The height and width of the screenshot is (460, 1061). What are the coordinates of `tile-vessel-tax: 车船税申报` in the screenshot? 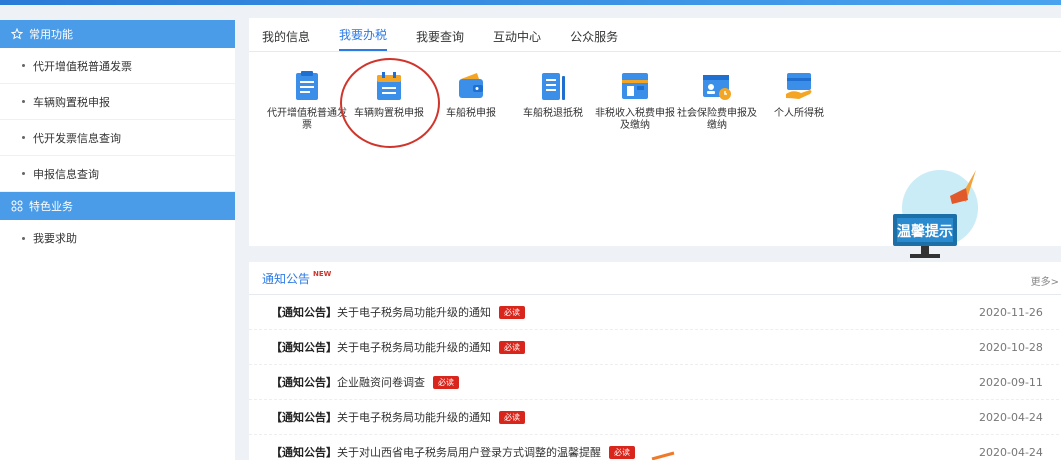 It's located at (471, 101).